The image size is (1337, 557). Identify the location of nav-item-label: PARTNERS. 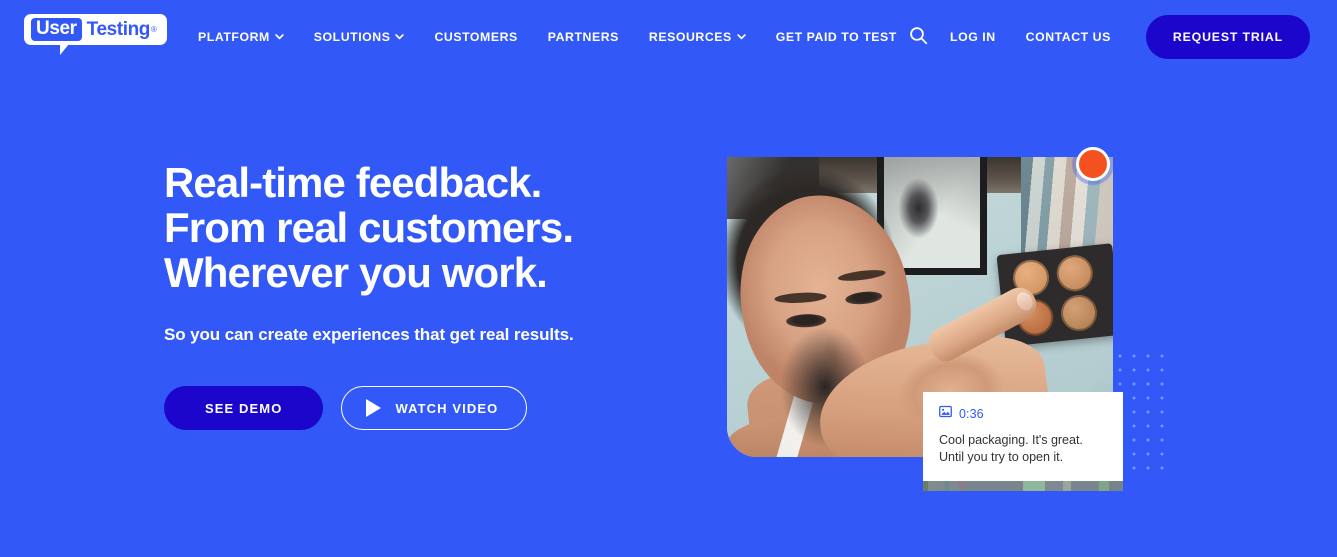
(583, 37).